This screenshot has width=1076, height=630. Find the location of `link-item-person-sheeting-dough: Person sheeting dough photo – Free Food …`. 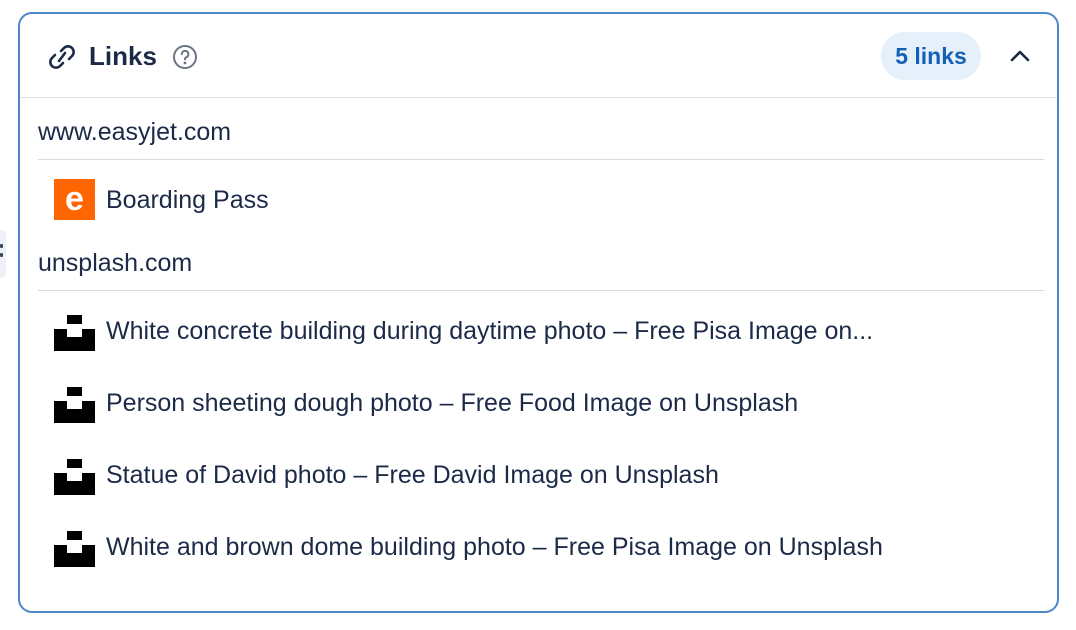

link-item-person-sheeting-dough: Person sheeting dough photo – Free Food … is located at coordinates (544, 404).